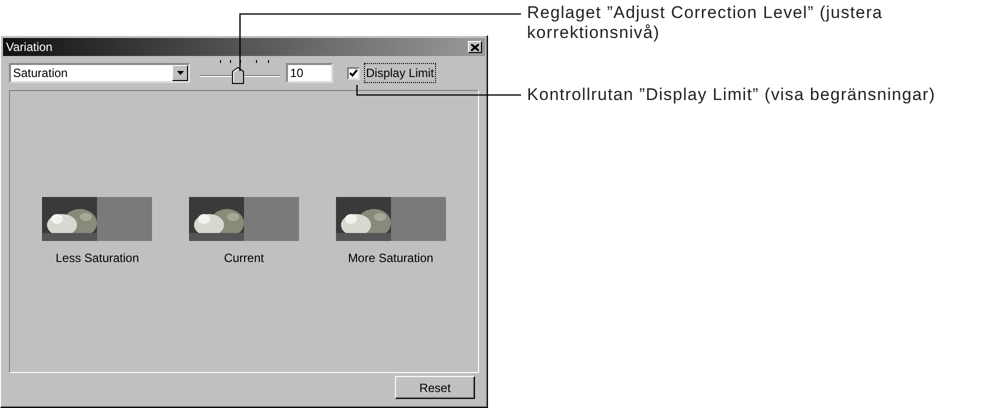 The width and height of the screenshot is (997, 408). What do you see at coordinates (475, 47) in the screenshot?
I see `close-button` at bounding box center [475, 47].